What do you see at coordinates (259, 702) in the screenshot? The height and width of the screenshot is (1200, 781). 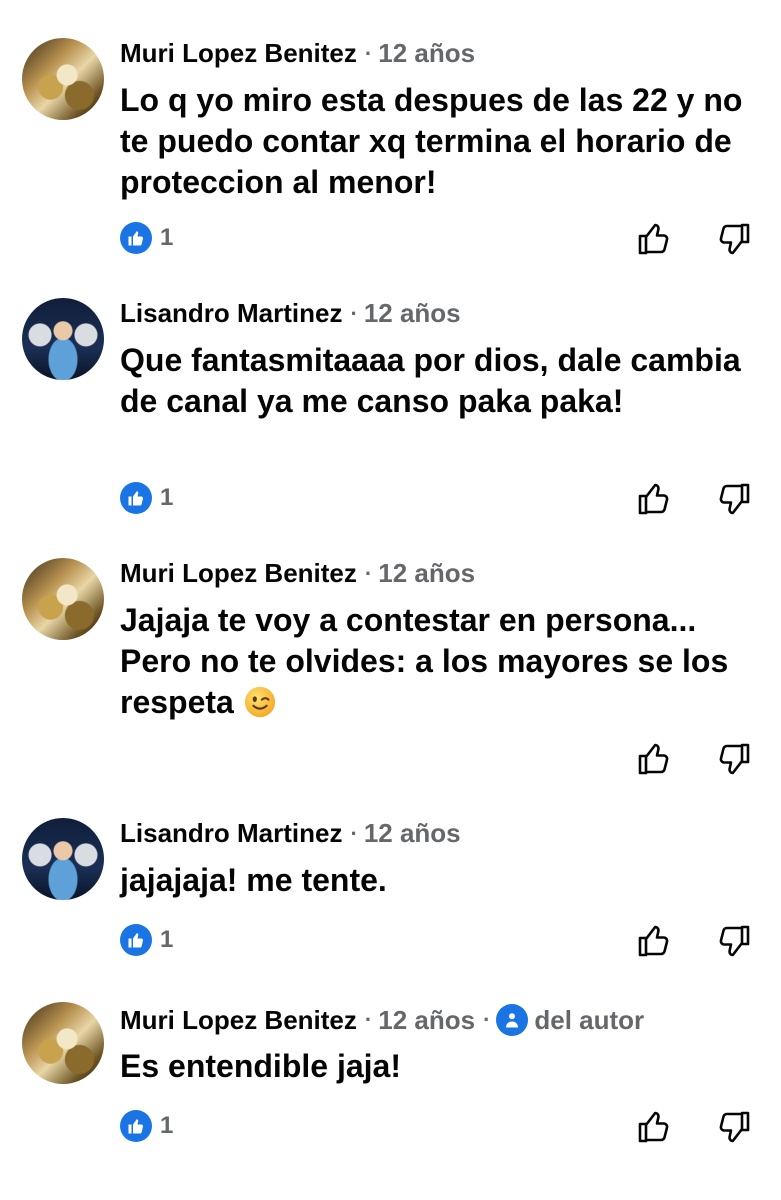 I see `winking-face-emoji` at bounding box center [259, 702].